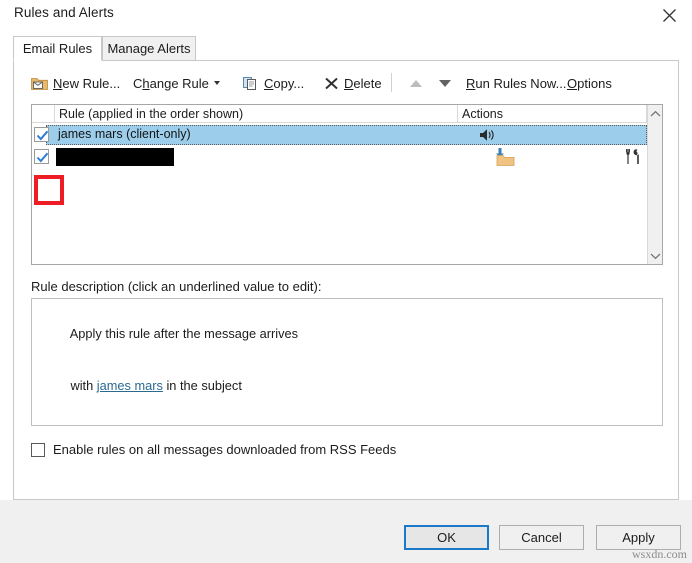  I want to click on apply-button-label: Apply, so click(638, 537).